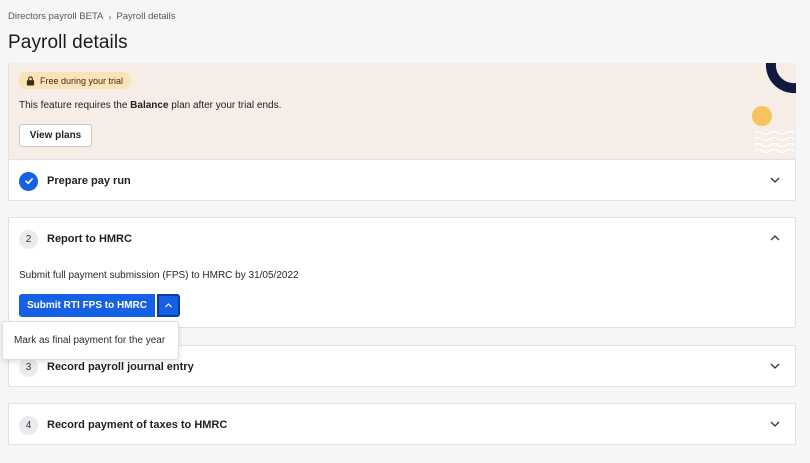 The height and width of the screenshot is (463, 810). Describe the element at coordinates (87, 305) in the screenshot. I see `submit-rti-fps-button: Submit RTI FPS to HMRC` at that location.